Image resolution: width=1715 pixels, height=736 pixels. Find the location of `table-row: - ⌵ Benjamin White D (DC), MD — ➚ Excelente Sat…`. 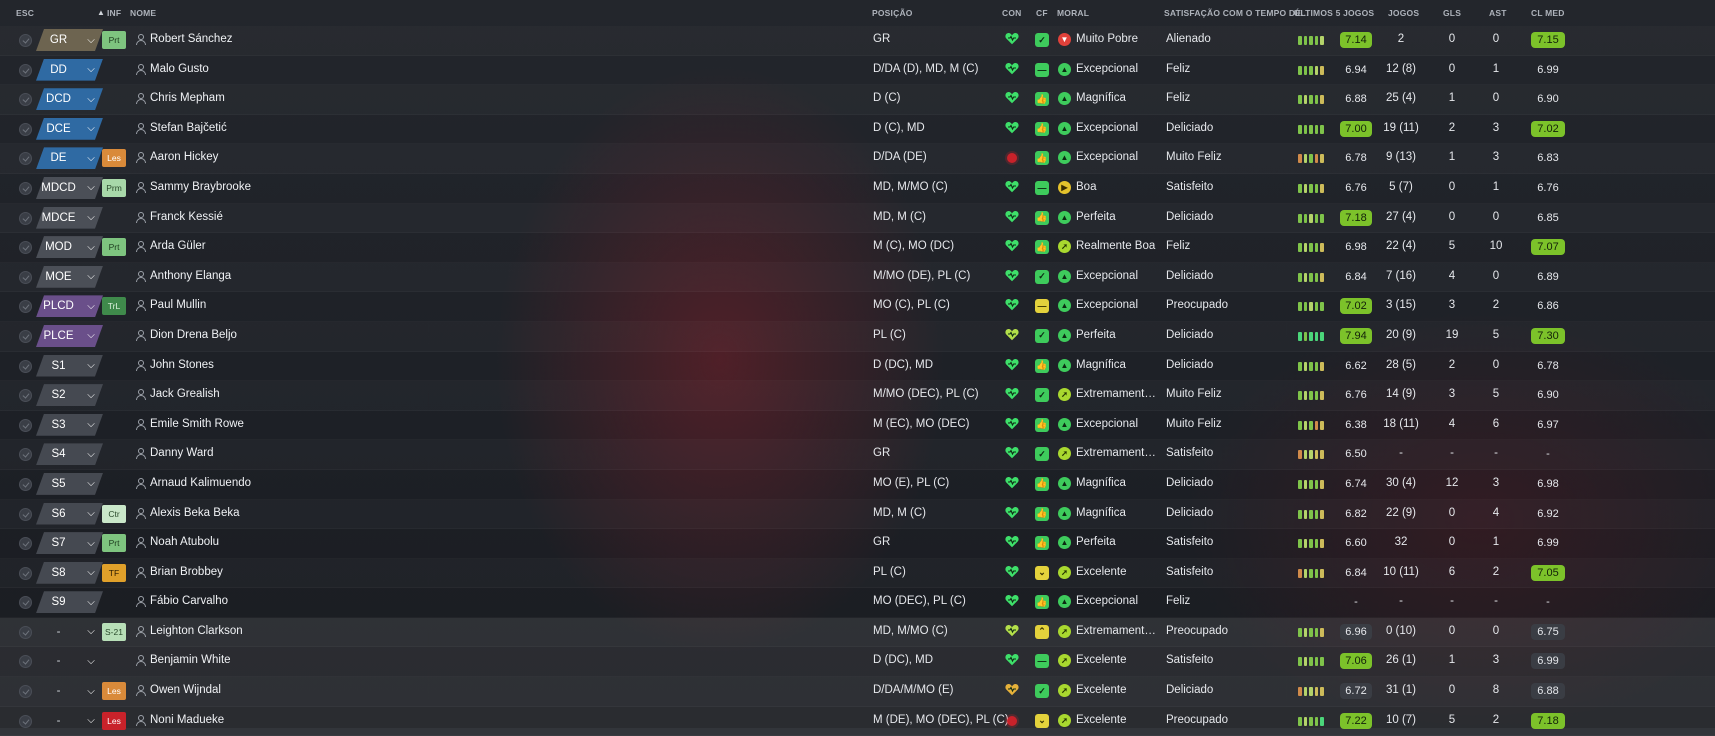

table-row: - ⌵ Benjamin White D (DC), MD — ➚ Excelente Sat… is located at coordinates (857, 662).